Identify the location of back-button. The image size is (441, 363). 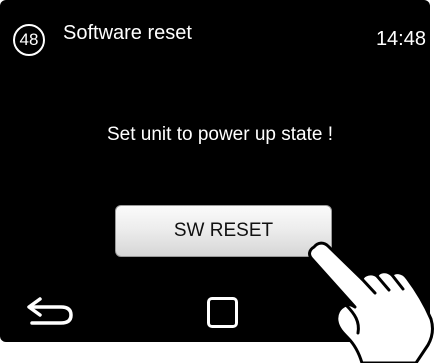
(50, 311).